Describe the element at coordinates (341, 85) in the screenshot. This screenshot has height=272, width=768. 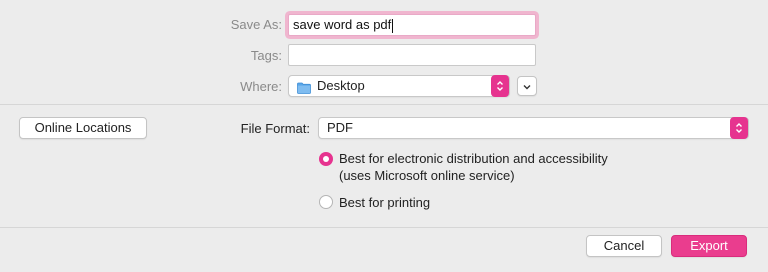
I see `where-value: Desktop` at that location.